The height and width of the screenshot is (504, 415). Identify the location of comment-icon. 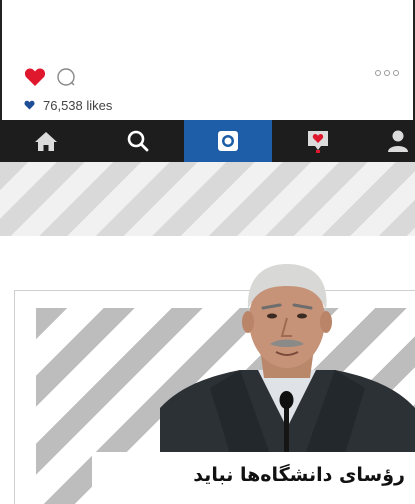
(66, 77).